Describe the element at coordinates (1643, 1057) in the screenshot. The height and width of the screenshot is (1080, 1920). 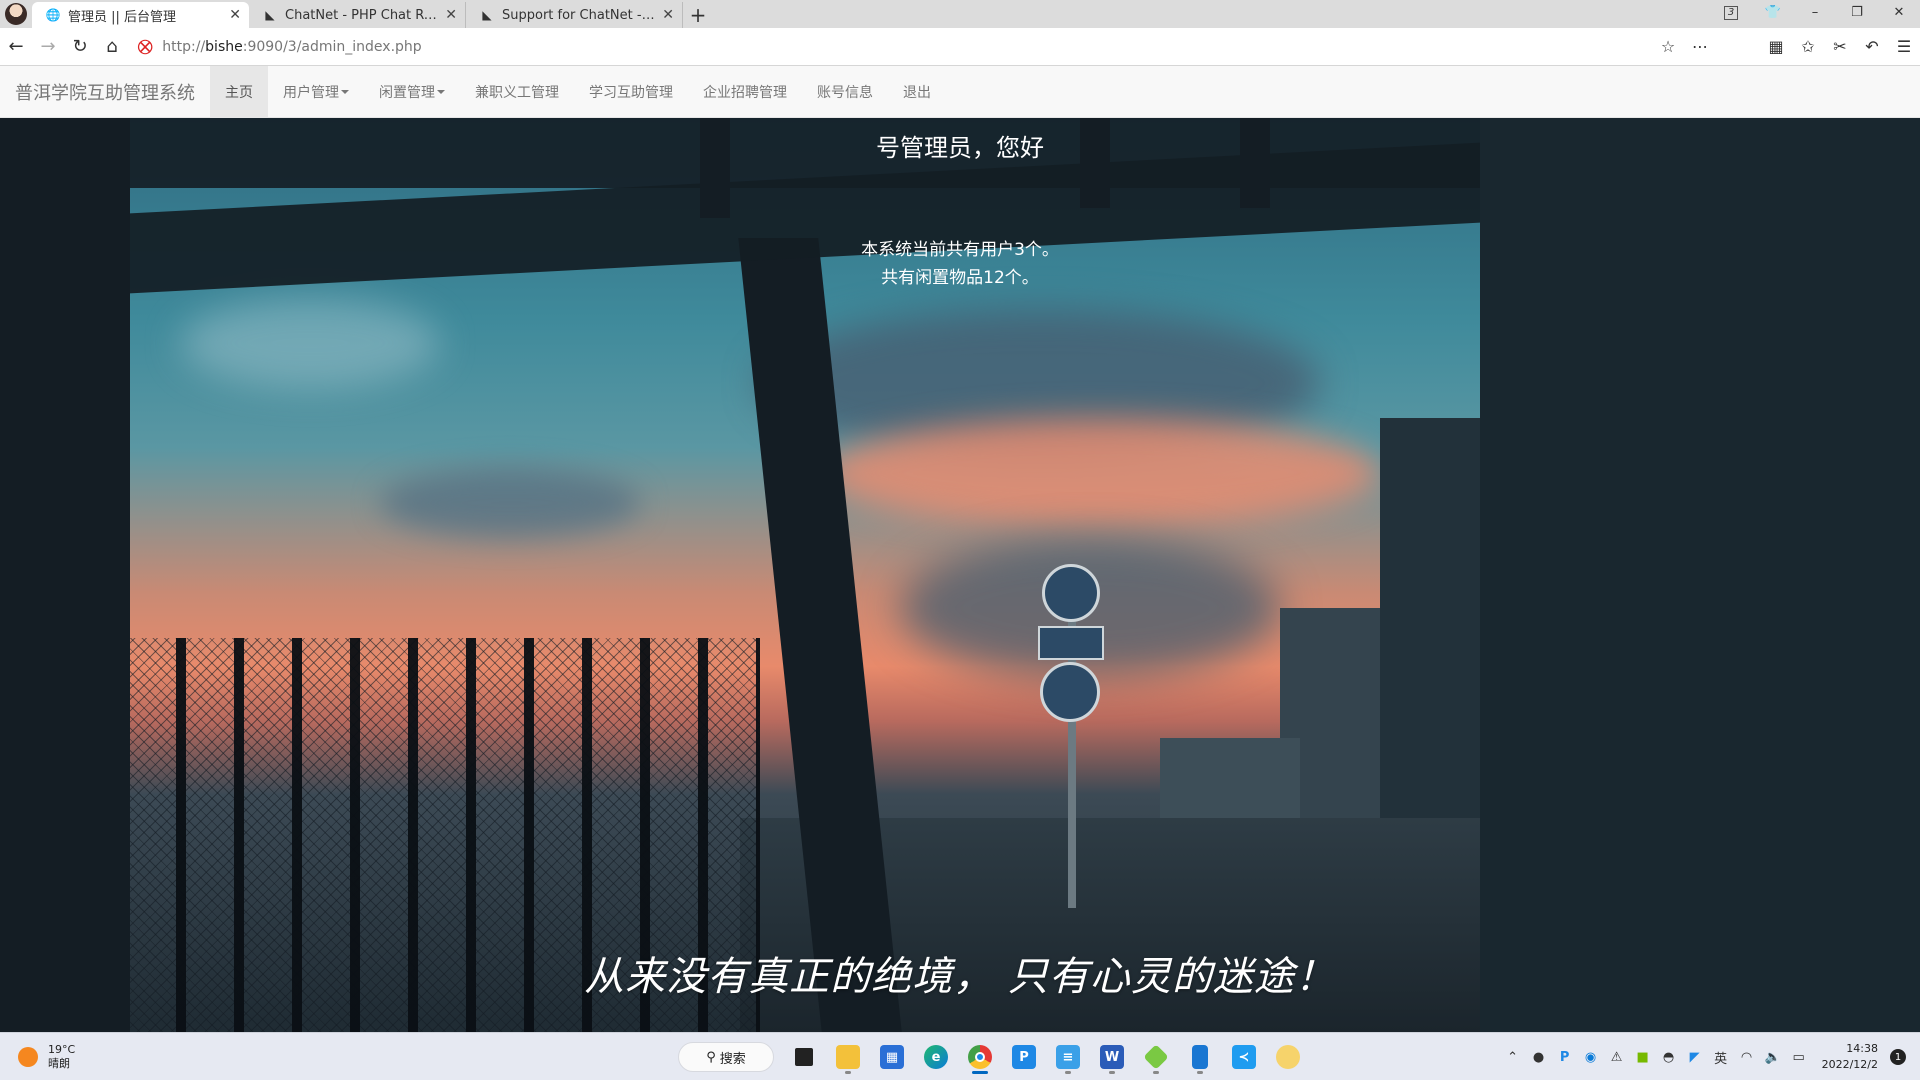
I see `tray-nvidia-icon: ■` at that location.